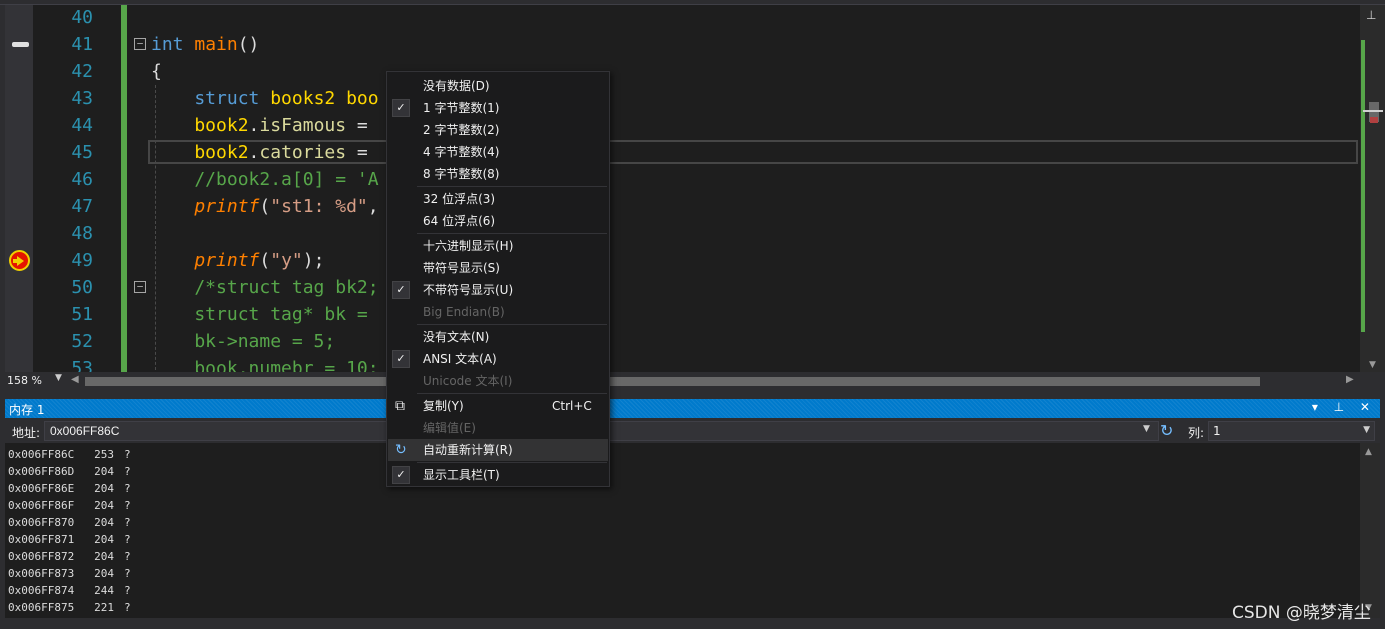  What do you see at coordinates (102, 454) in the screenshot?
I see `memory-value: 253` at bounding box center [102, 454].